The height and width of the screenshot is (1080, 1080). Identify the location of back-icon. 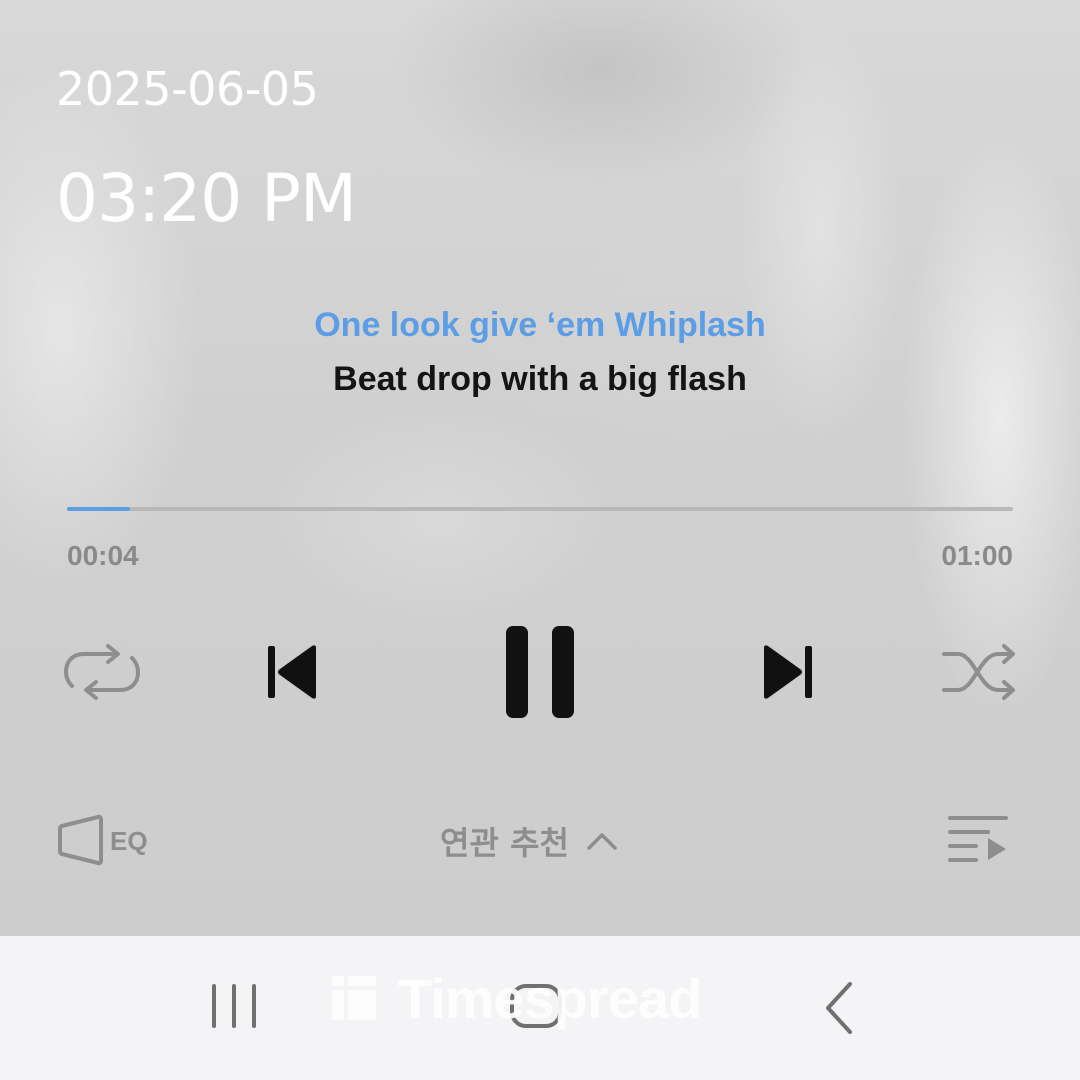
(839, 1008).